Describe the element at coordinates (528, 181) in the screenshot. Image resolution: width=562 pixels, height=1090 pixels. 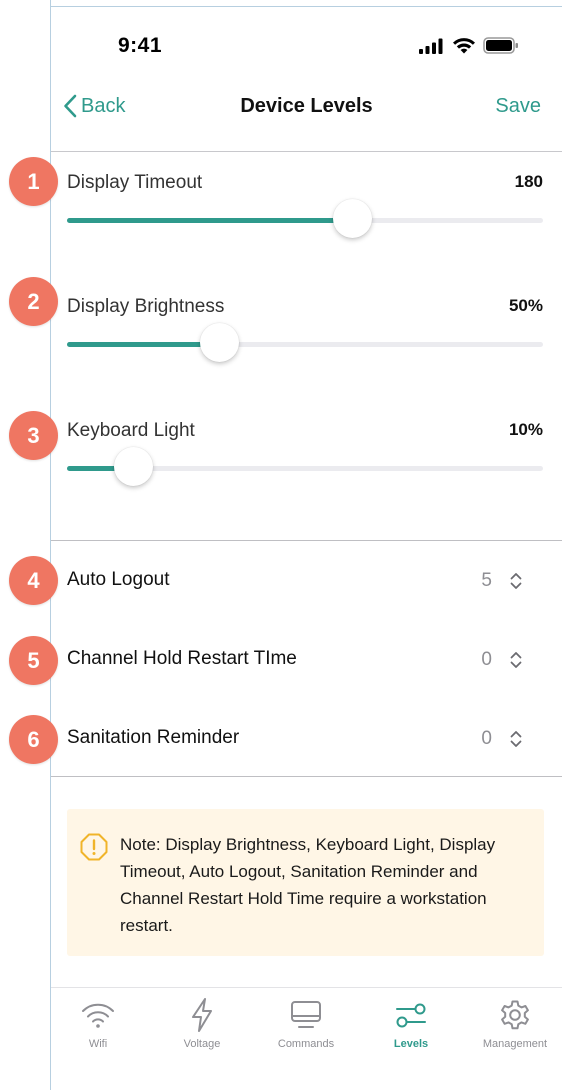
I see `display-timeout-value: 180` at that location.